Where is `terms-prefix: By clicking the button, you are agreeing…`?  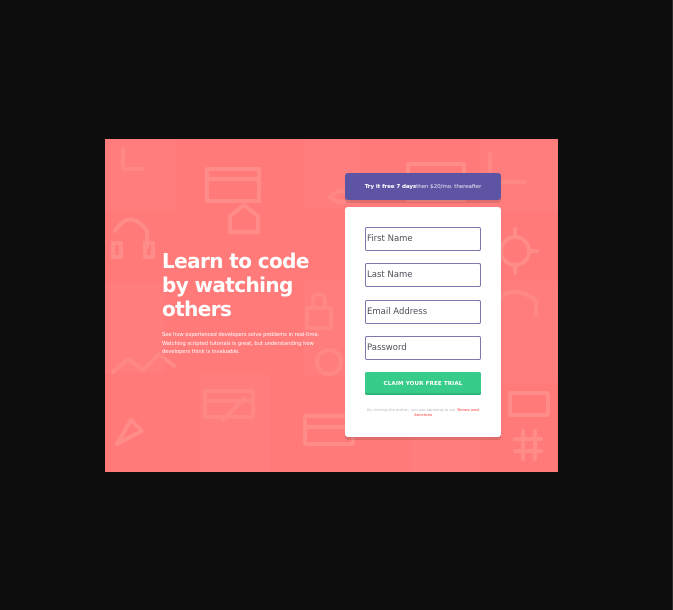 terms-prefix: By clicking the button, you are agreeing… is located at coordinates (411, 409).